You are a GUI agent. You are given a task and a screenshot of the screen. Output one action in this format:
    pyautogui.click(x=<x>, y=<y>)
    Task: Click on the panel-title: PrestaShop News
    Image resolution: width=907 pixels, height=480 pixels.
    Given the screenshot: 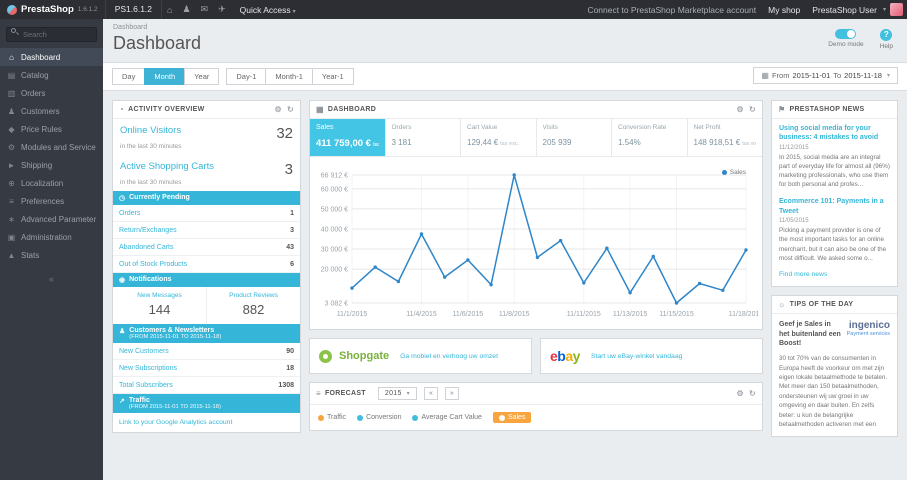 What is the action you would take?
    pyautogui.click(x=827, y=109)
    